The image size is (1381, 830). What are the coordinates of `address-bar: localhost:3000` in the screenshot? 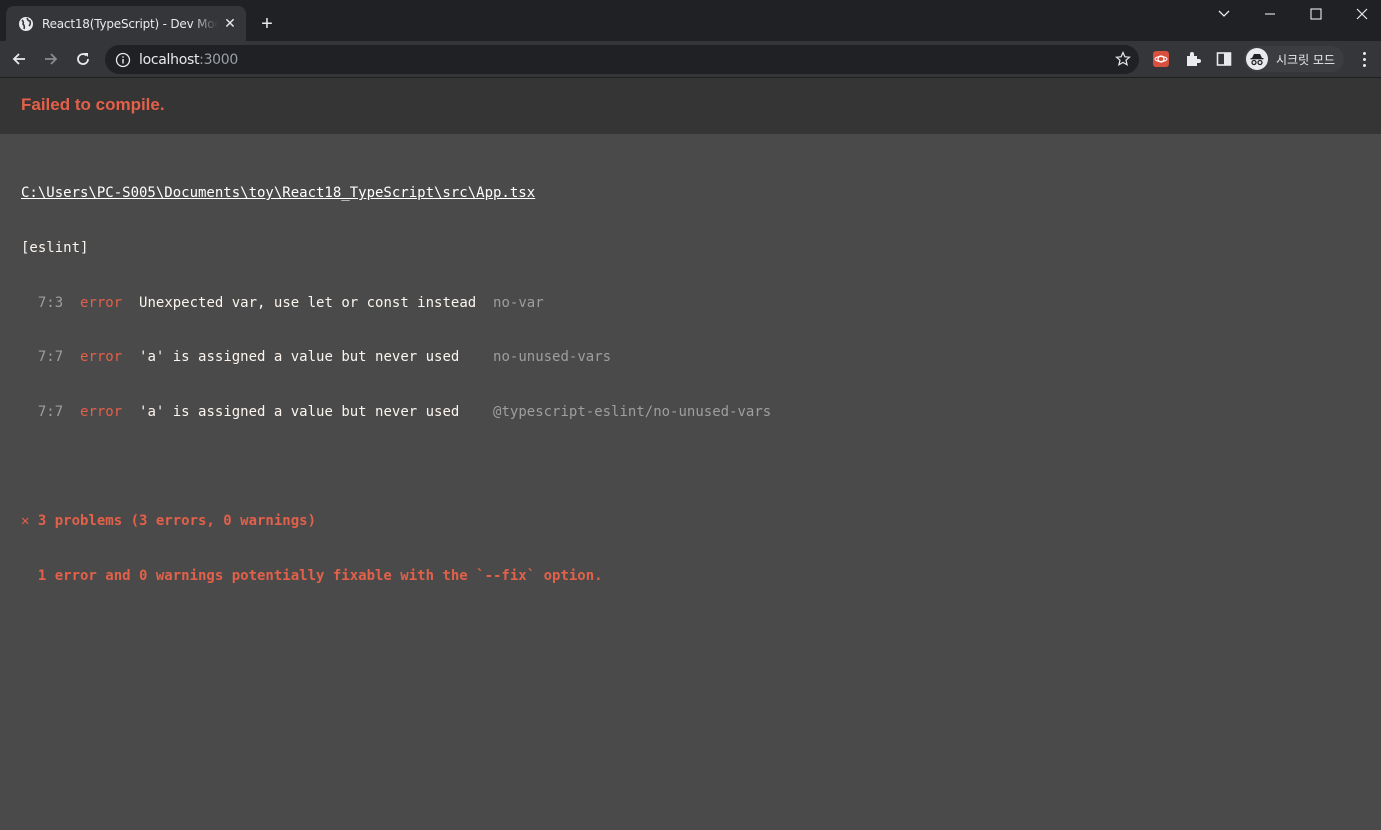 It's located at (622, 59).